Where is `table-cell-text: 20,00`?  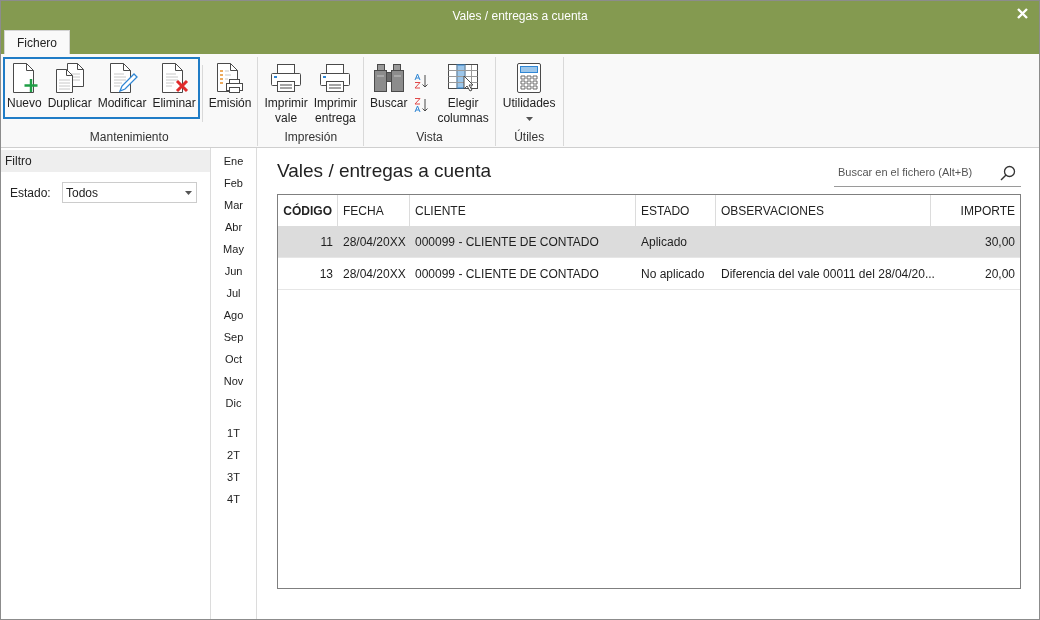 table-cell-text: 20,00 is located at coordinates (999, 274).